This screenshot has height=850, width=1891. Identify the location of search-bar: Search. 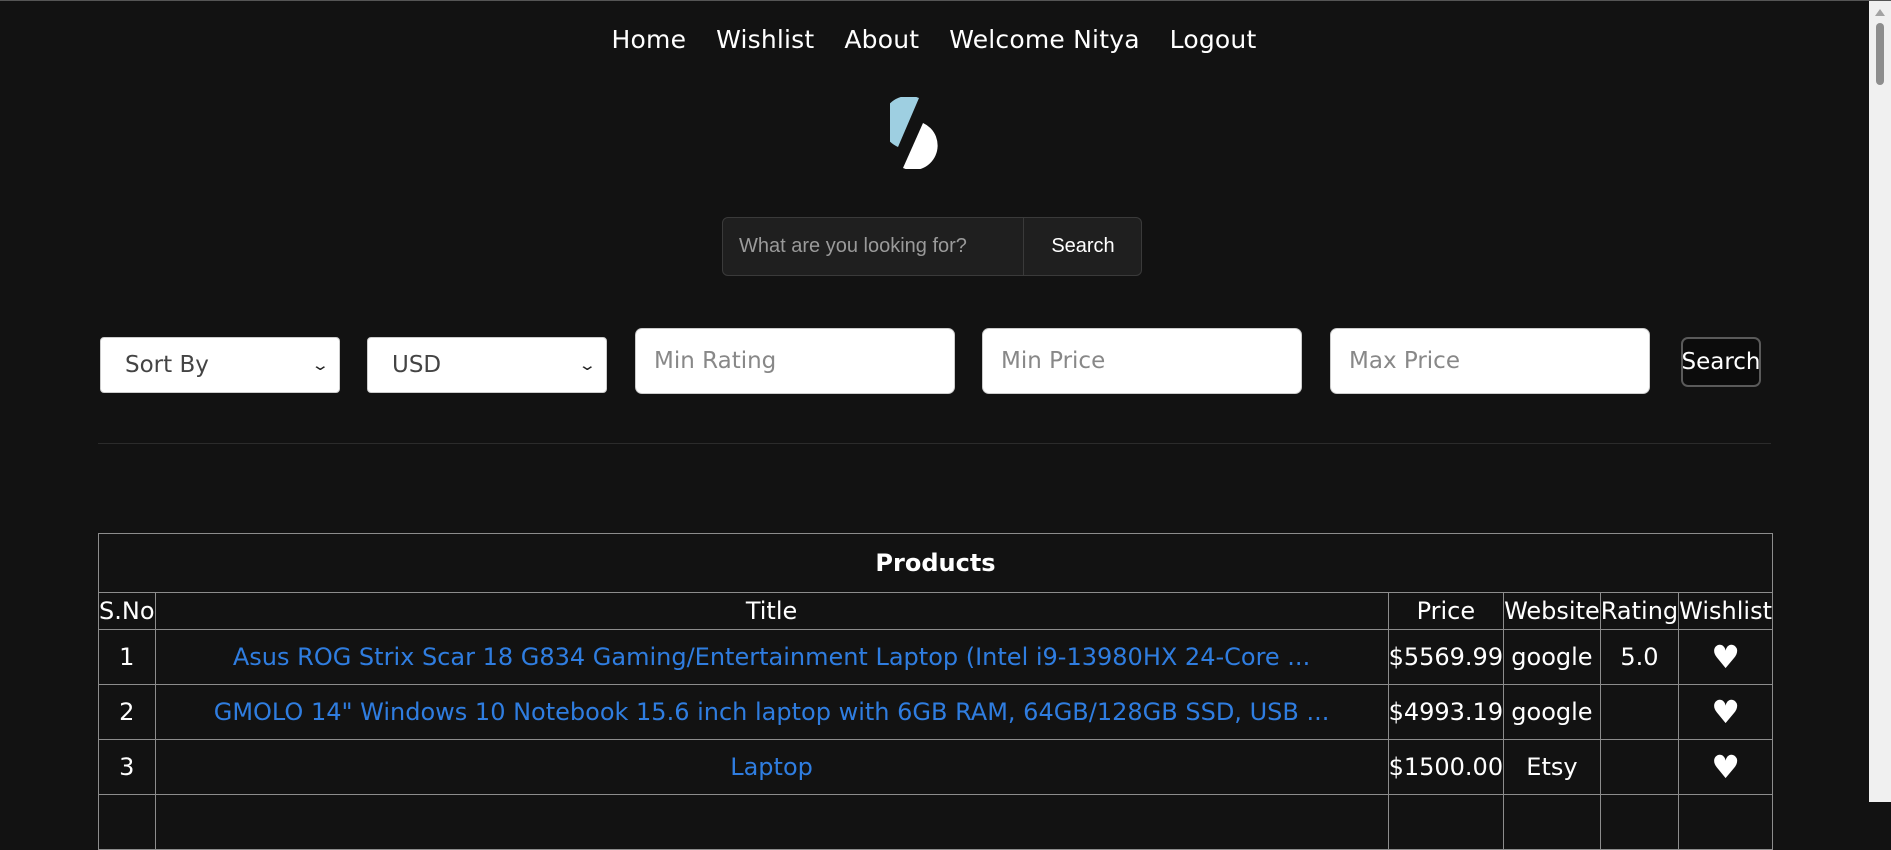
(932, 246).